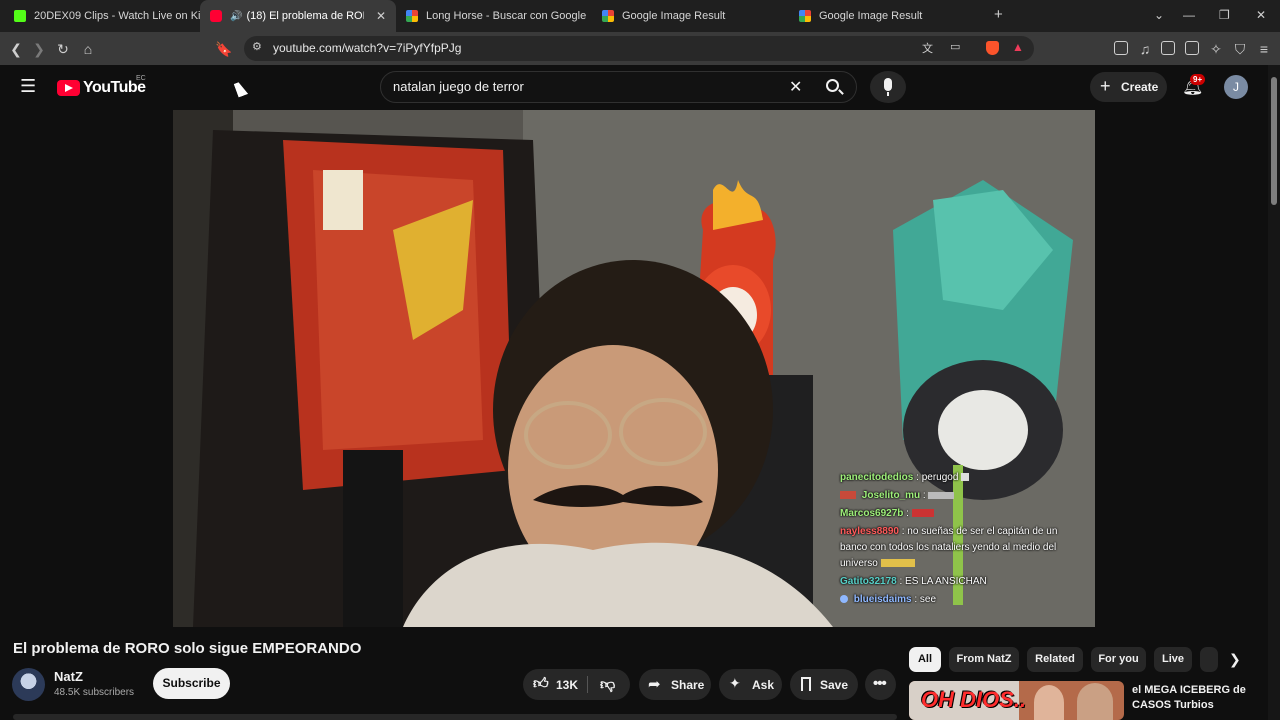 The width and height of the screenshot is (1280, 720). What do you see at coordinates (927, 48) in the screenshot?
I see `translate-icon: 文` at bounding box center [927, 48].